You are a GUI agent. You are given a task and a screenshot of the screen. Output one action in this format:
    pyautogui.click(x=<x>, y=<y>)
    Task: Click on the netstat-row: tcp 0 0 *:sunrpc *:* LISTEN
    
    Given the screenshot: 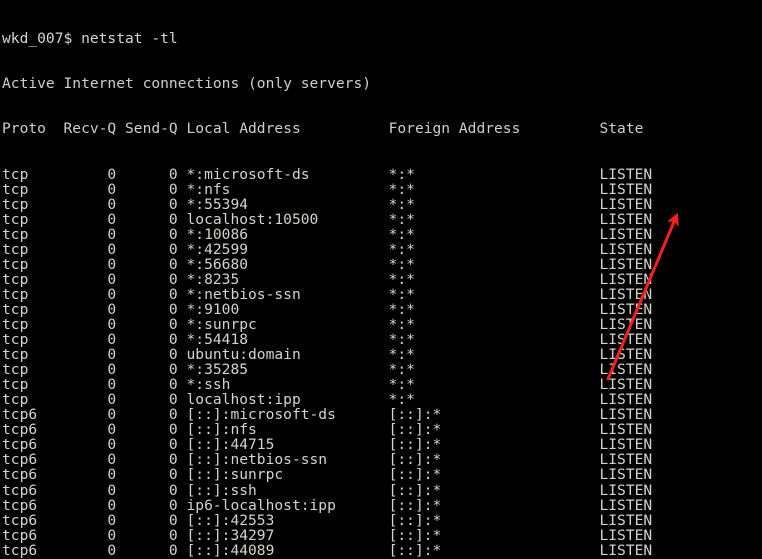 What is the action you would take?
    pyautogui.click(x=327, y=324)
    